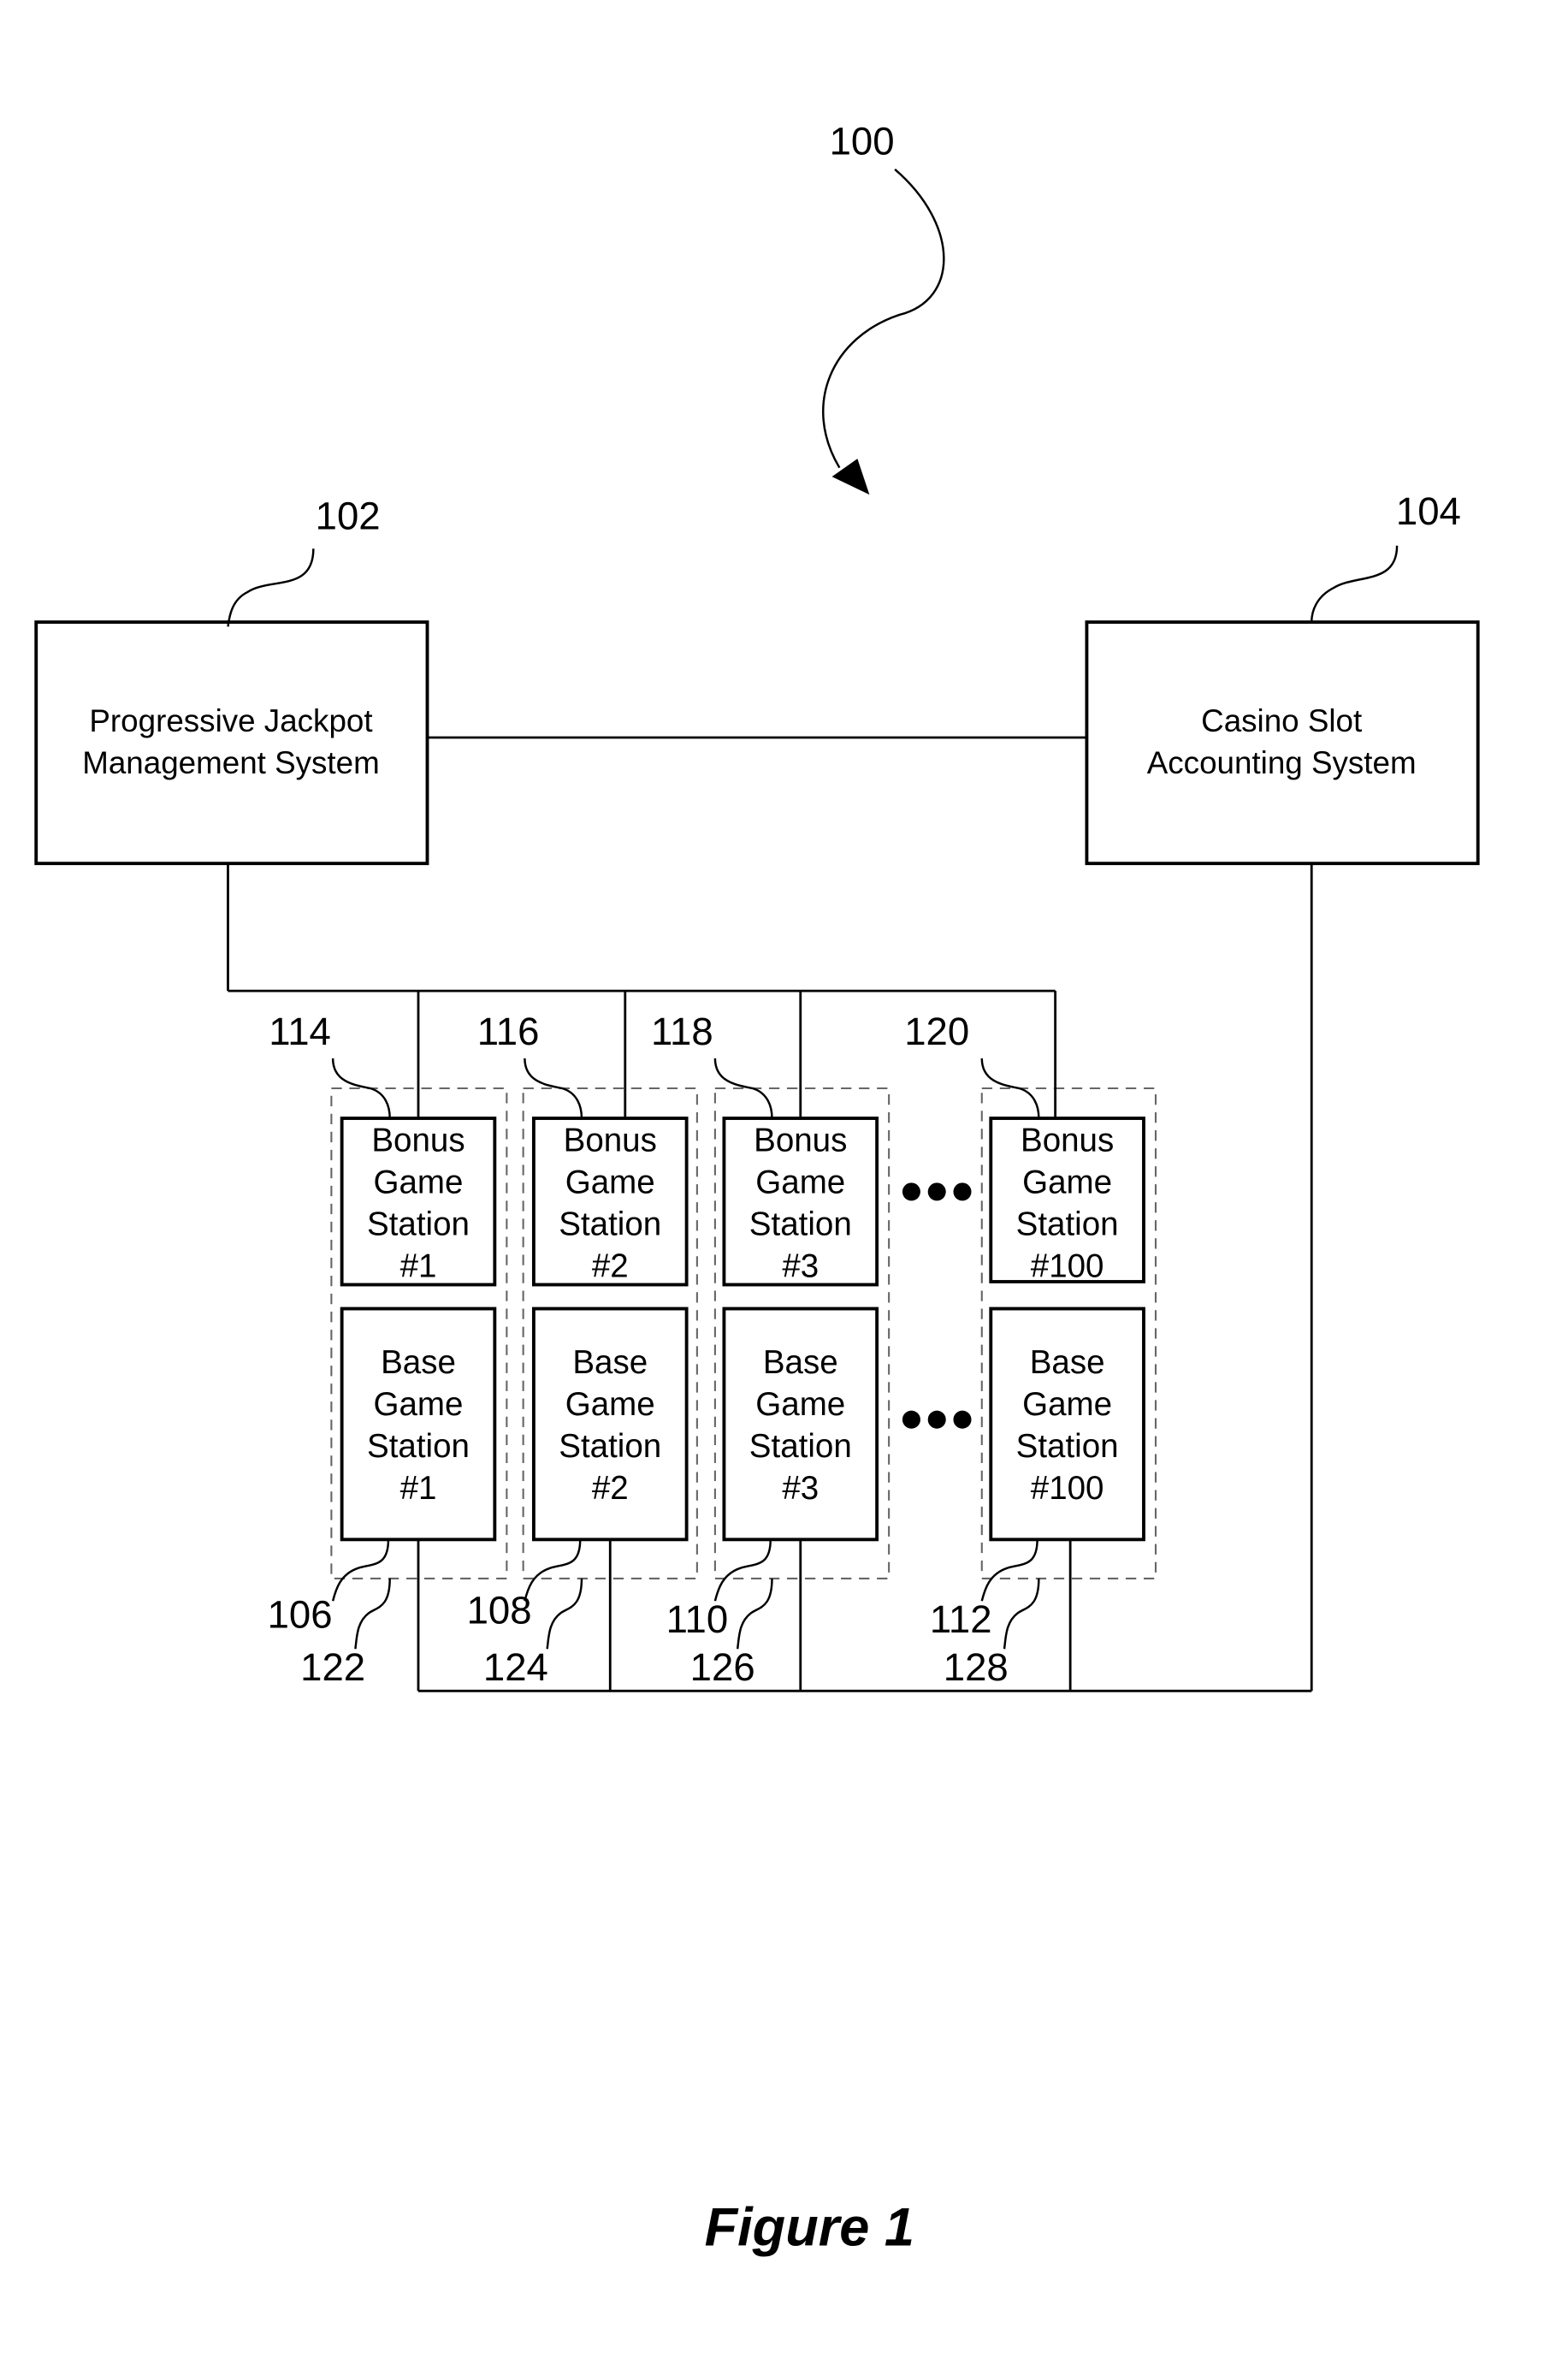 This screenshot has height=2370, width=1568. Describe the element at coordinates (300, 1615) in the screenshot. I see `ref-label-base: 106` at that location.